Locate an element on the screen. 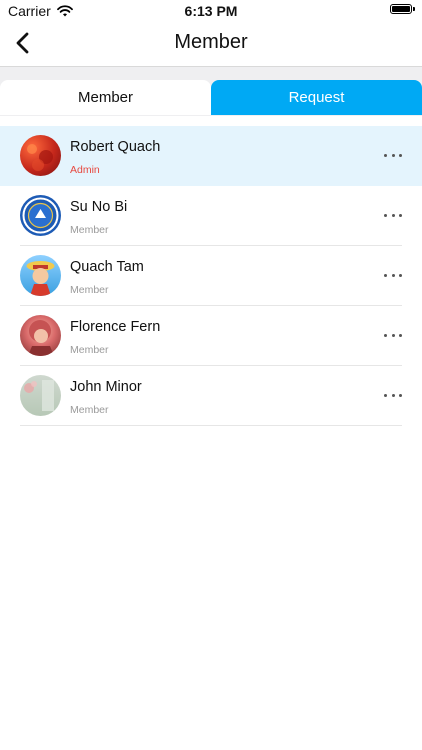 Image resolution: width=422 pixels, height=750 pixels. member-role: Admin is located at coordinates (85, 170).